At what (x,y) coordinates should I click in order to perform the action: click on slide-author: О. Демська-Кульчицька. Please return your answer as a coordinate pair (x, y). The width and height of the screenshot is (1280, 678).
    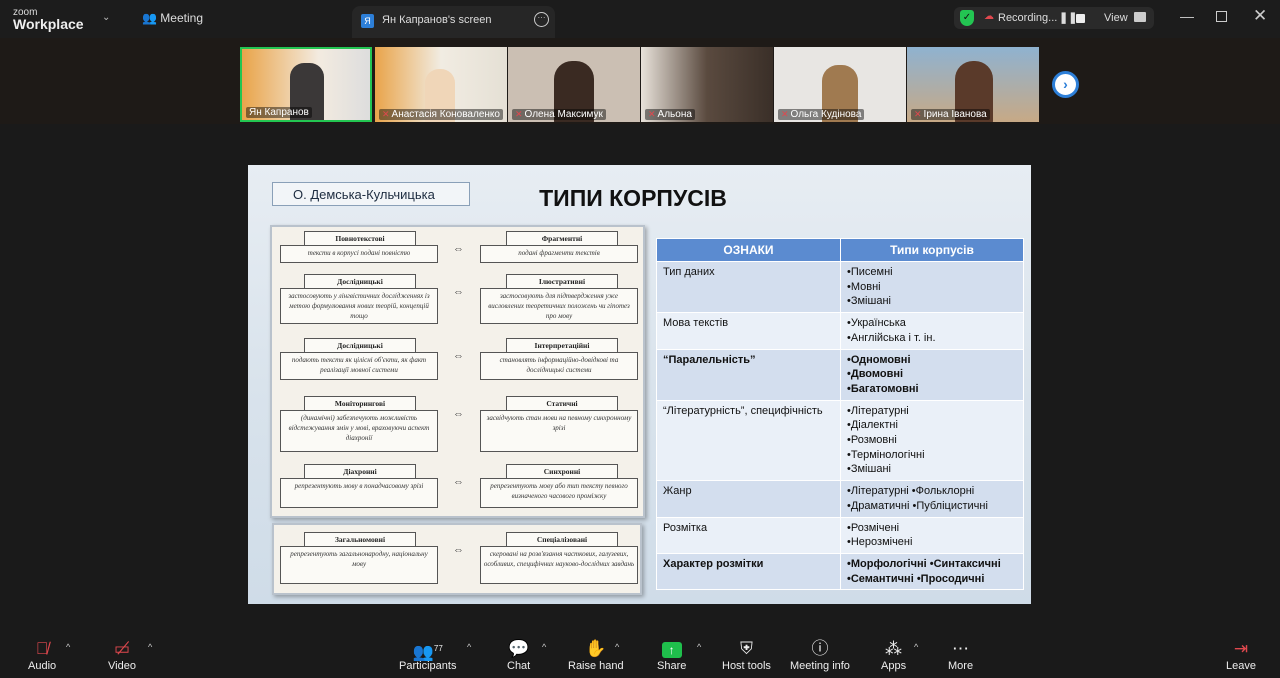
    Looking at the image, I should click on (371, 194).